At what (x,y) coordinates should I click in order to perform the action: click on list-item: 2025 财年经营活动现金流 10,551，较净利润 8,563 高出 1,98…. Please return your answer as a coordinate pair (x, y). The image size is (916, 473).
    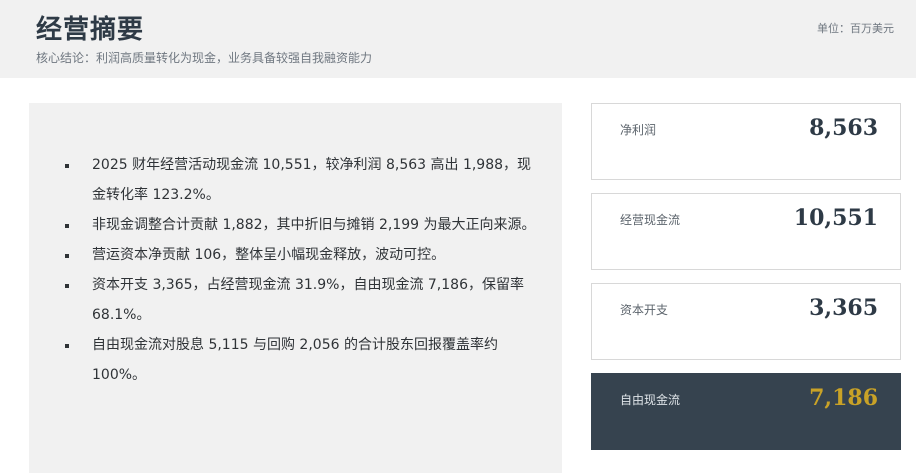
    Looking at the image, I should click on (299, 180).